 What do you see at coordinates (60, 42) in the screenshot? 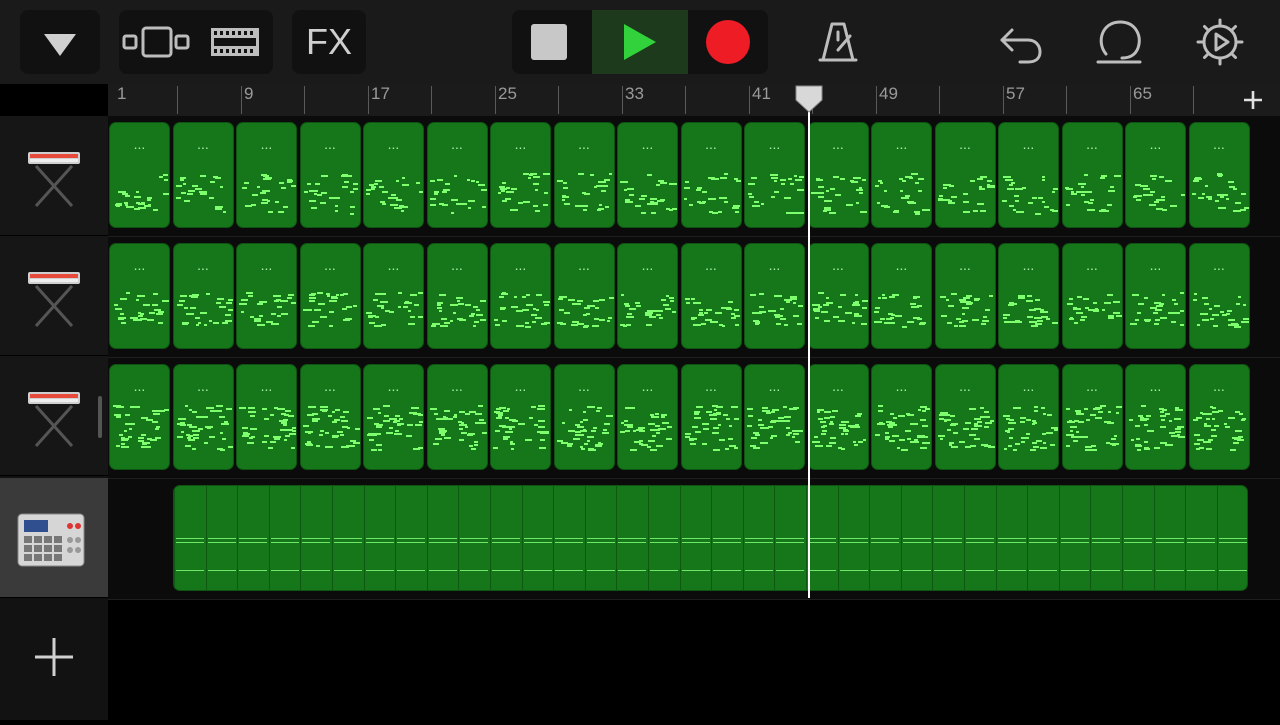
I see `browser-button` at bounding box center [60, 42].